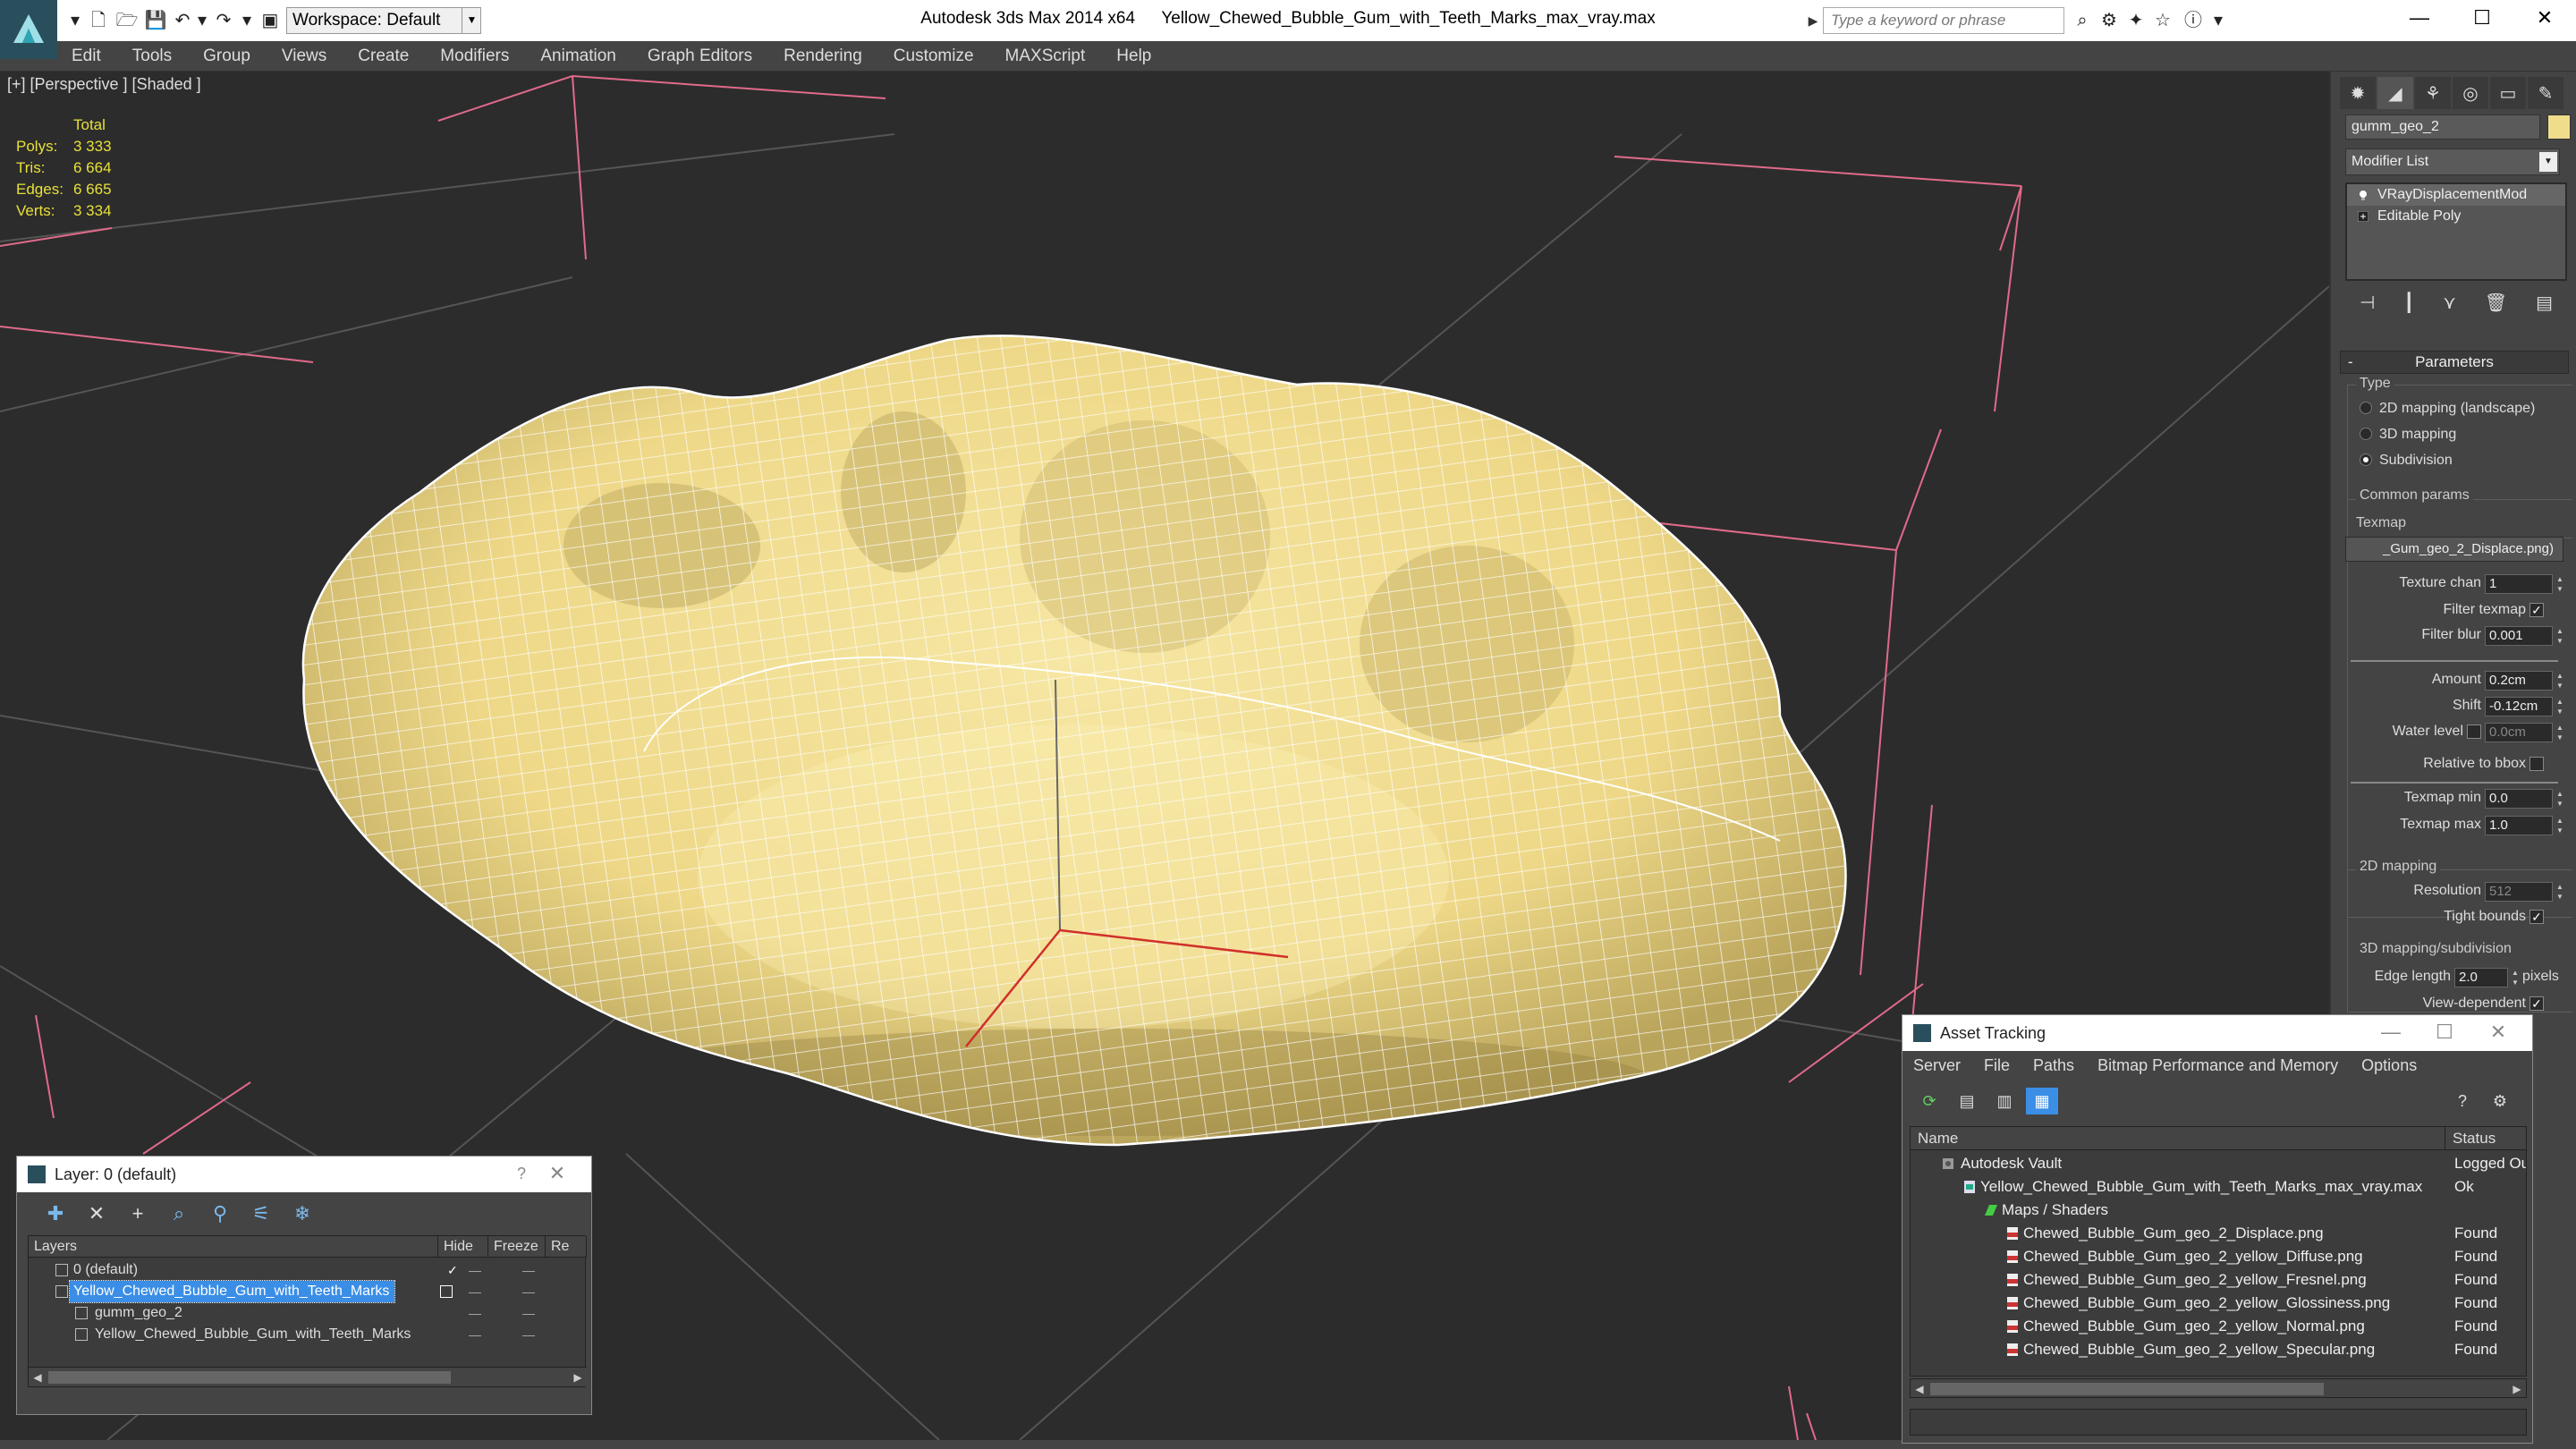 This screenshot has width=2576, height=1449. I want to click on column-header: Status, so click(2485, 1138).